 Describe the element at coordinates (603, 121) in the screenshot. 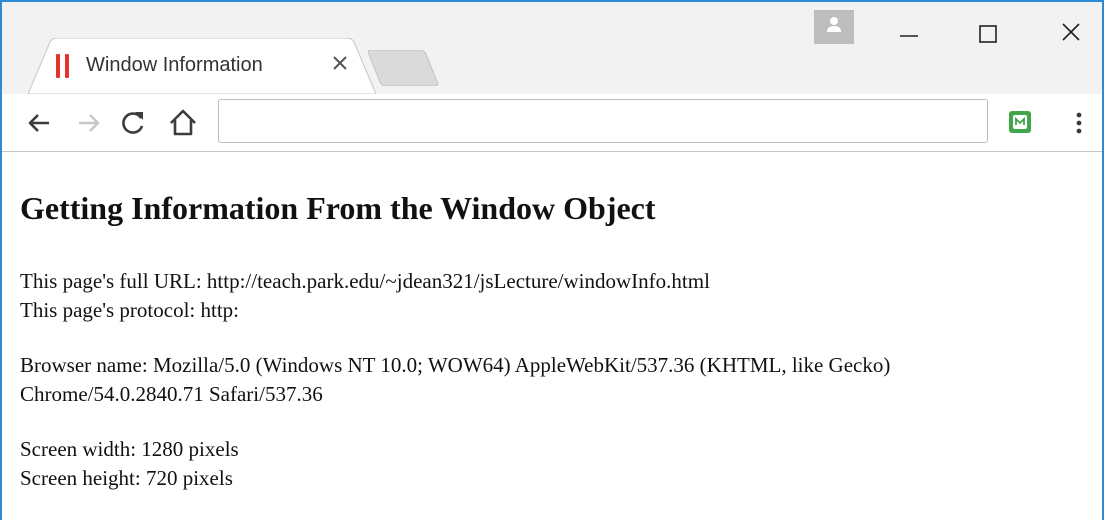

I see `address-bar` at that location.